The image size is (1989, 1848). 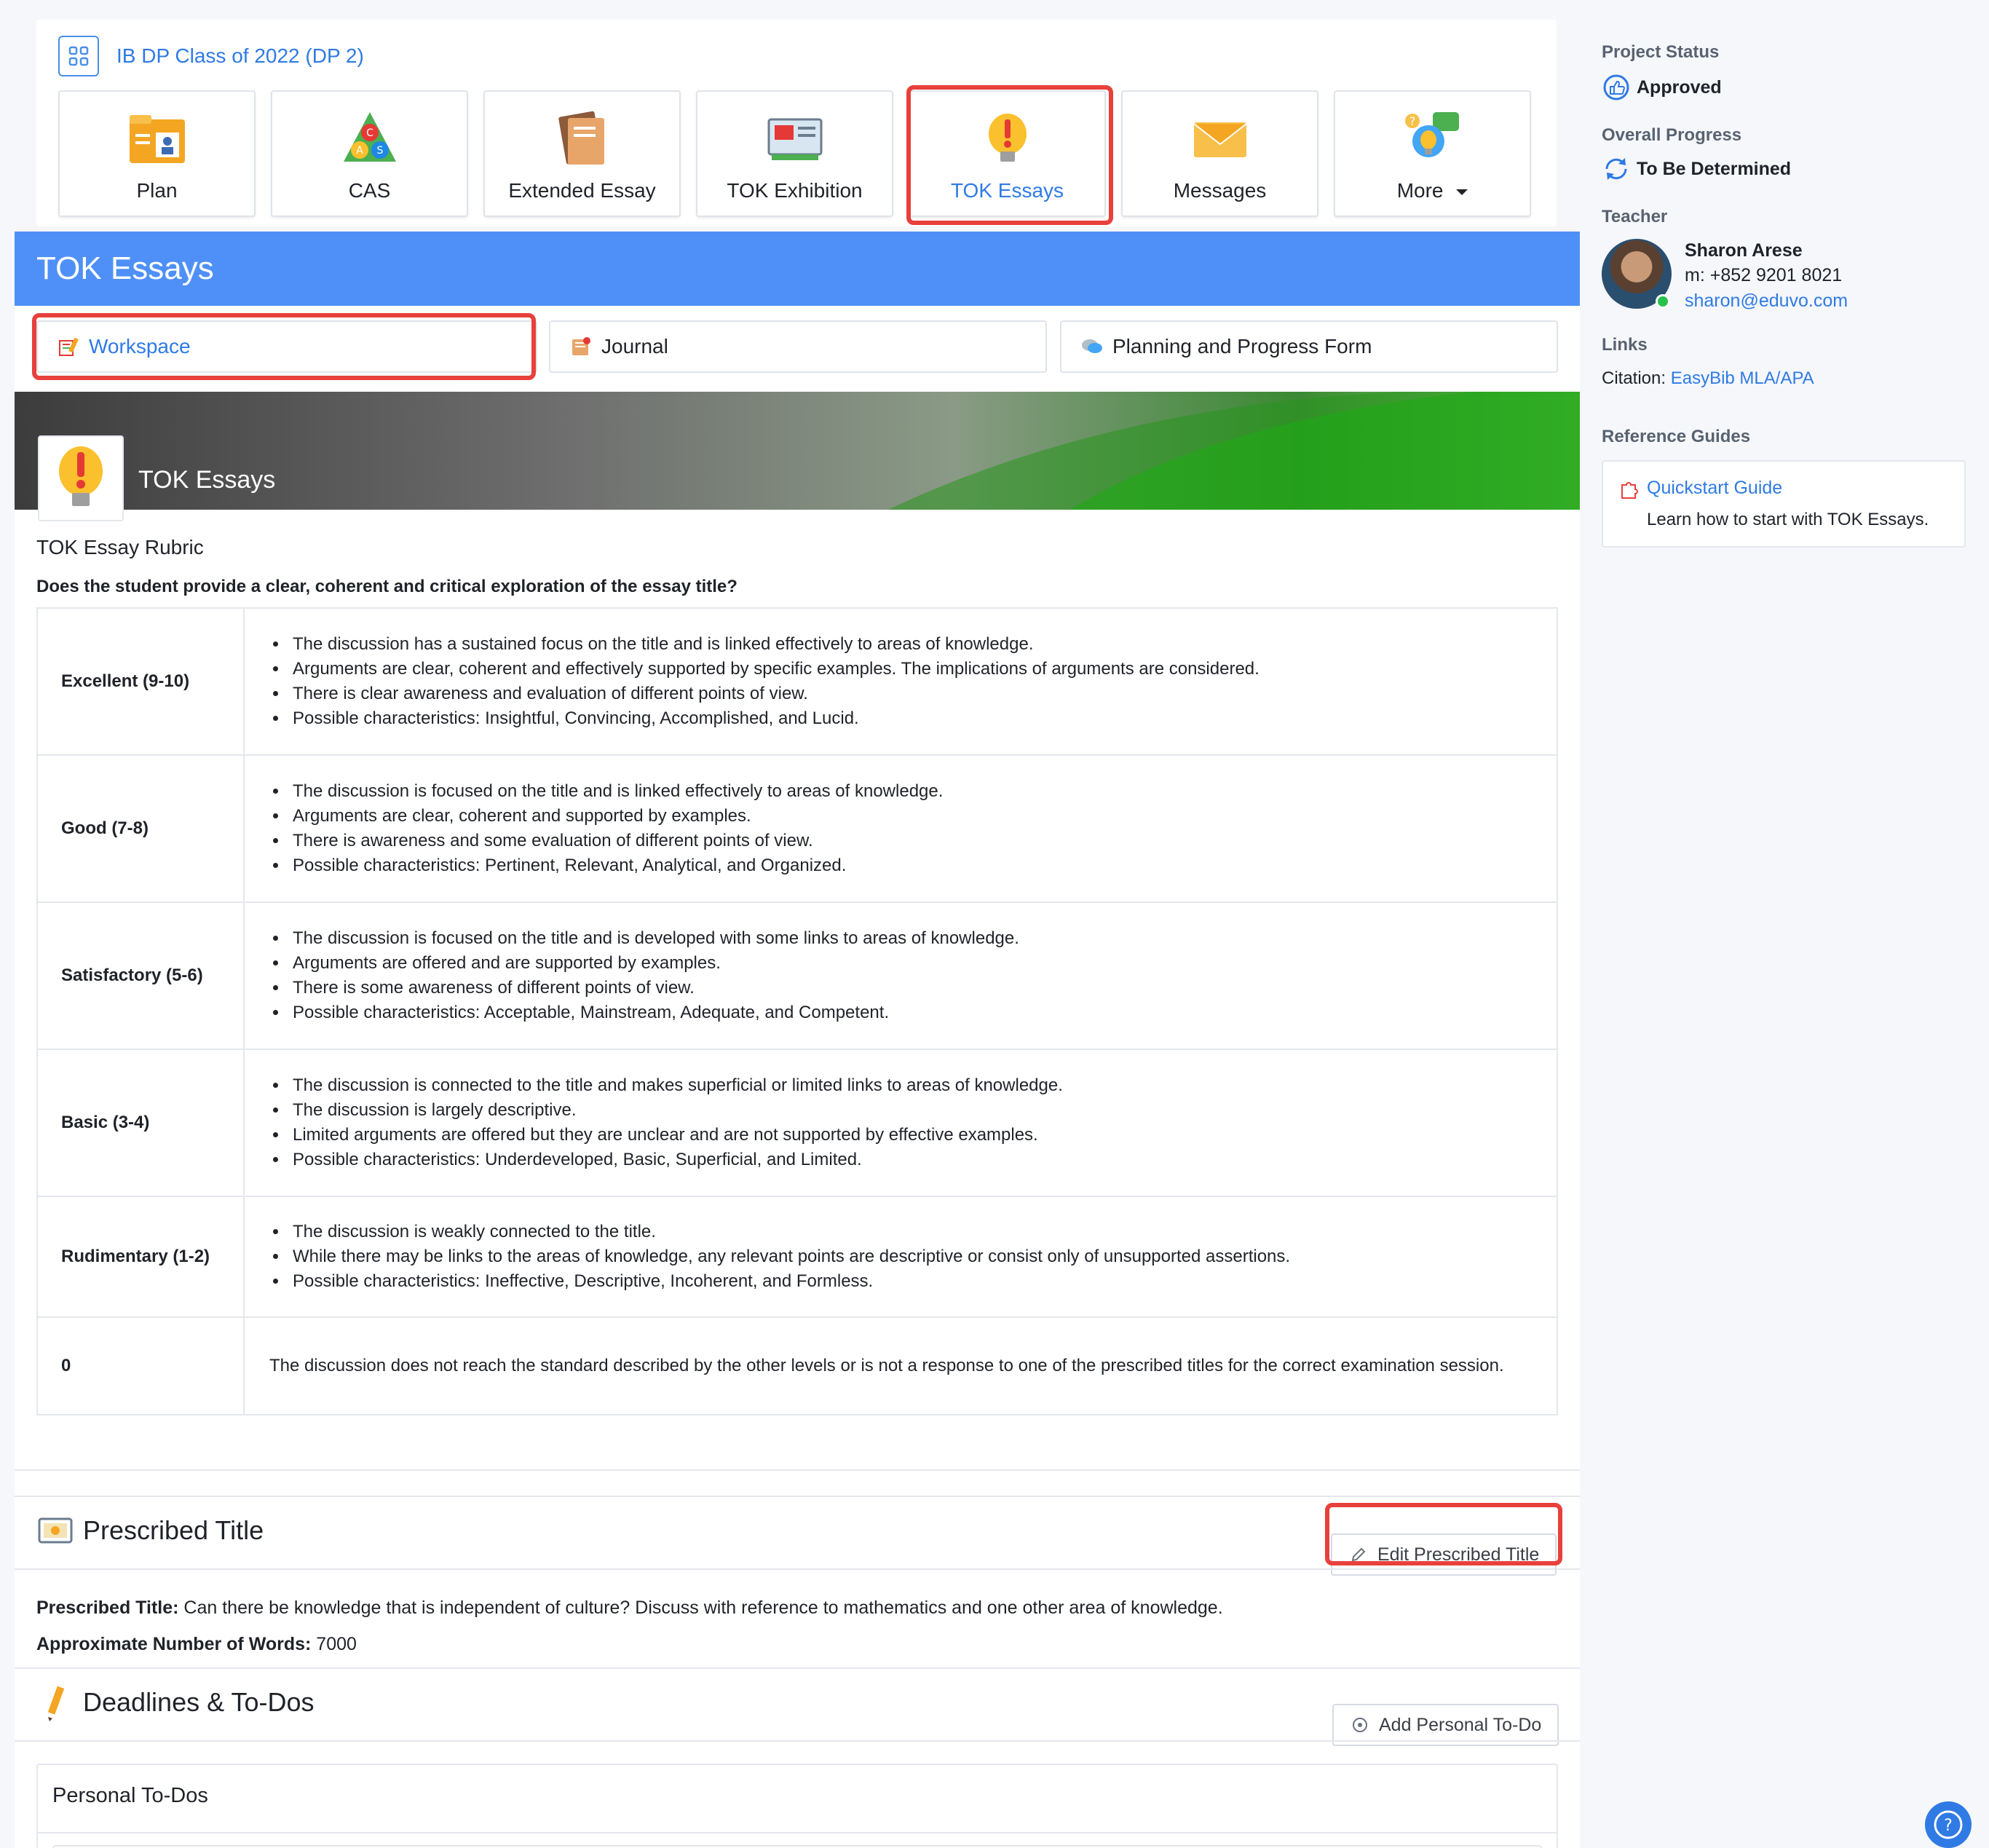 I want to click on citation-link: EasyBib MLA/APA, so click(x=1742, y=378).